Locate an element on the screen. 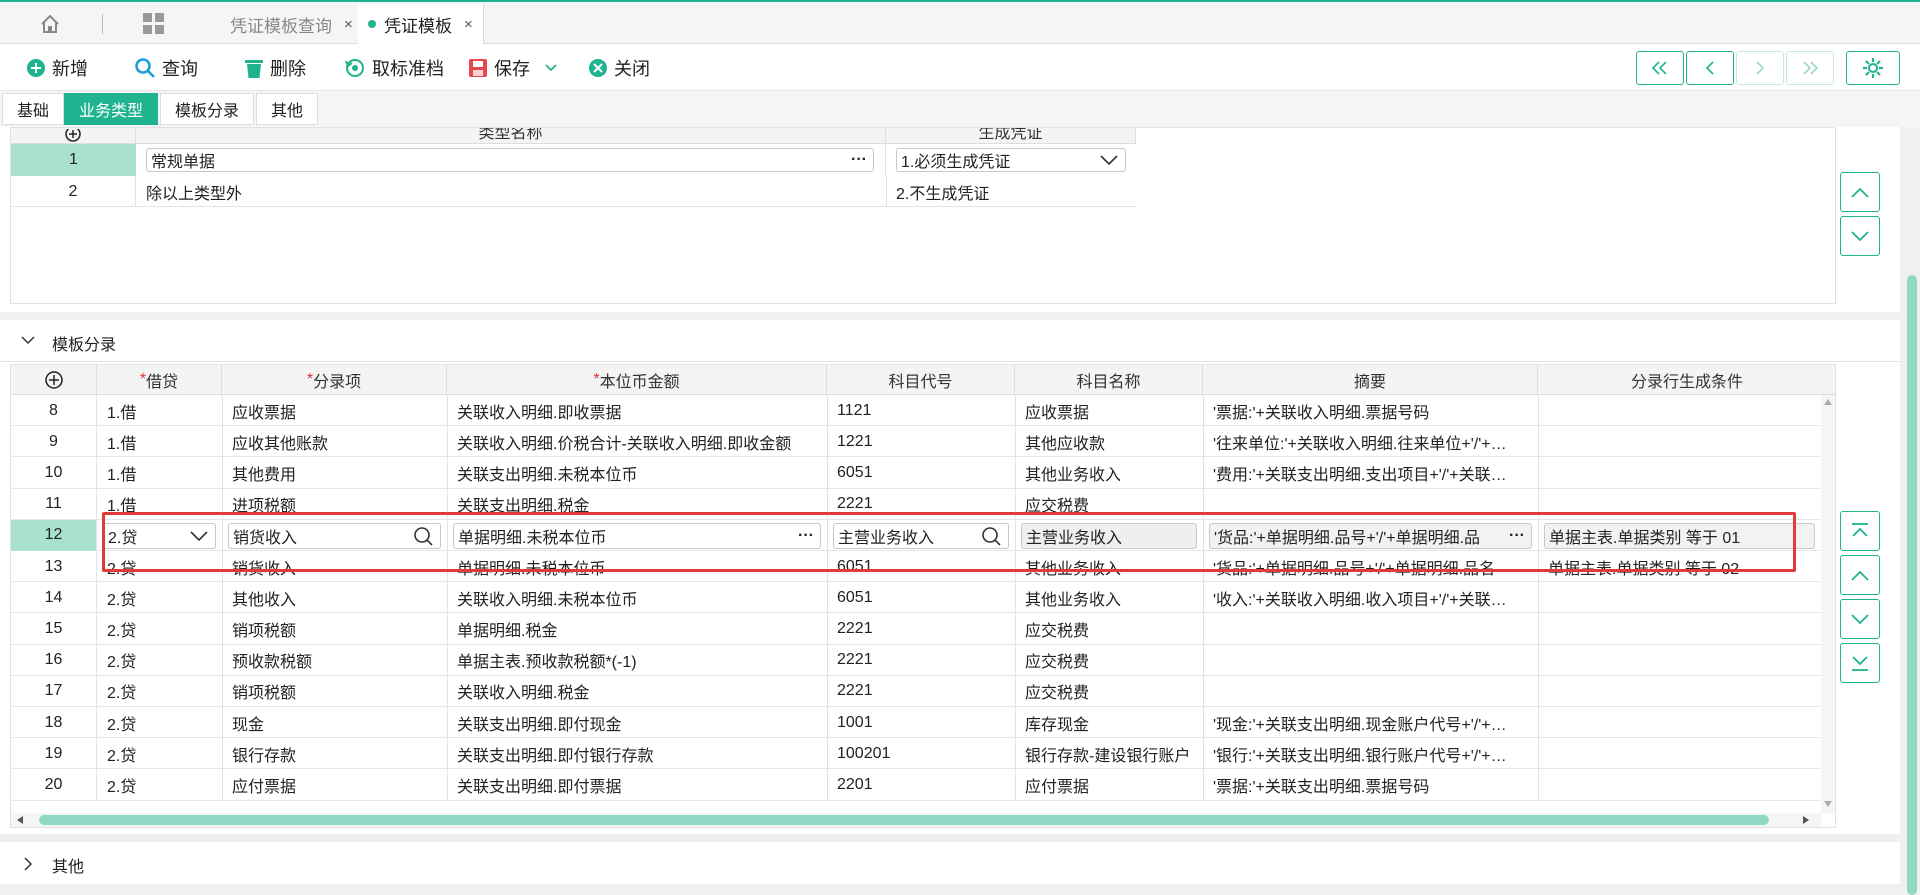 This screenshot has width=1920, height=895. table-row: 15 2.贷 销项税额 单据明细.税金 2221 应交税费 is located at coordinates (916, 629).